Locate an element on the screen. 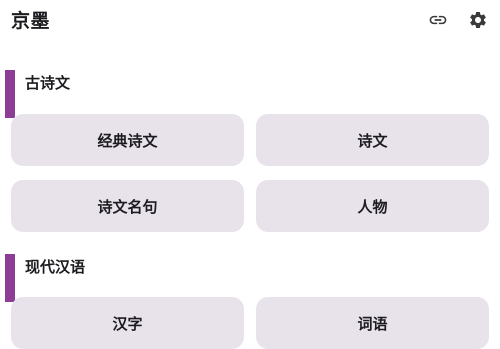 The width and height of the screenshot is (500, 349). section-title: 古诗文 is located at coordinates (48, 83).